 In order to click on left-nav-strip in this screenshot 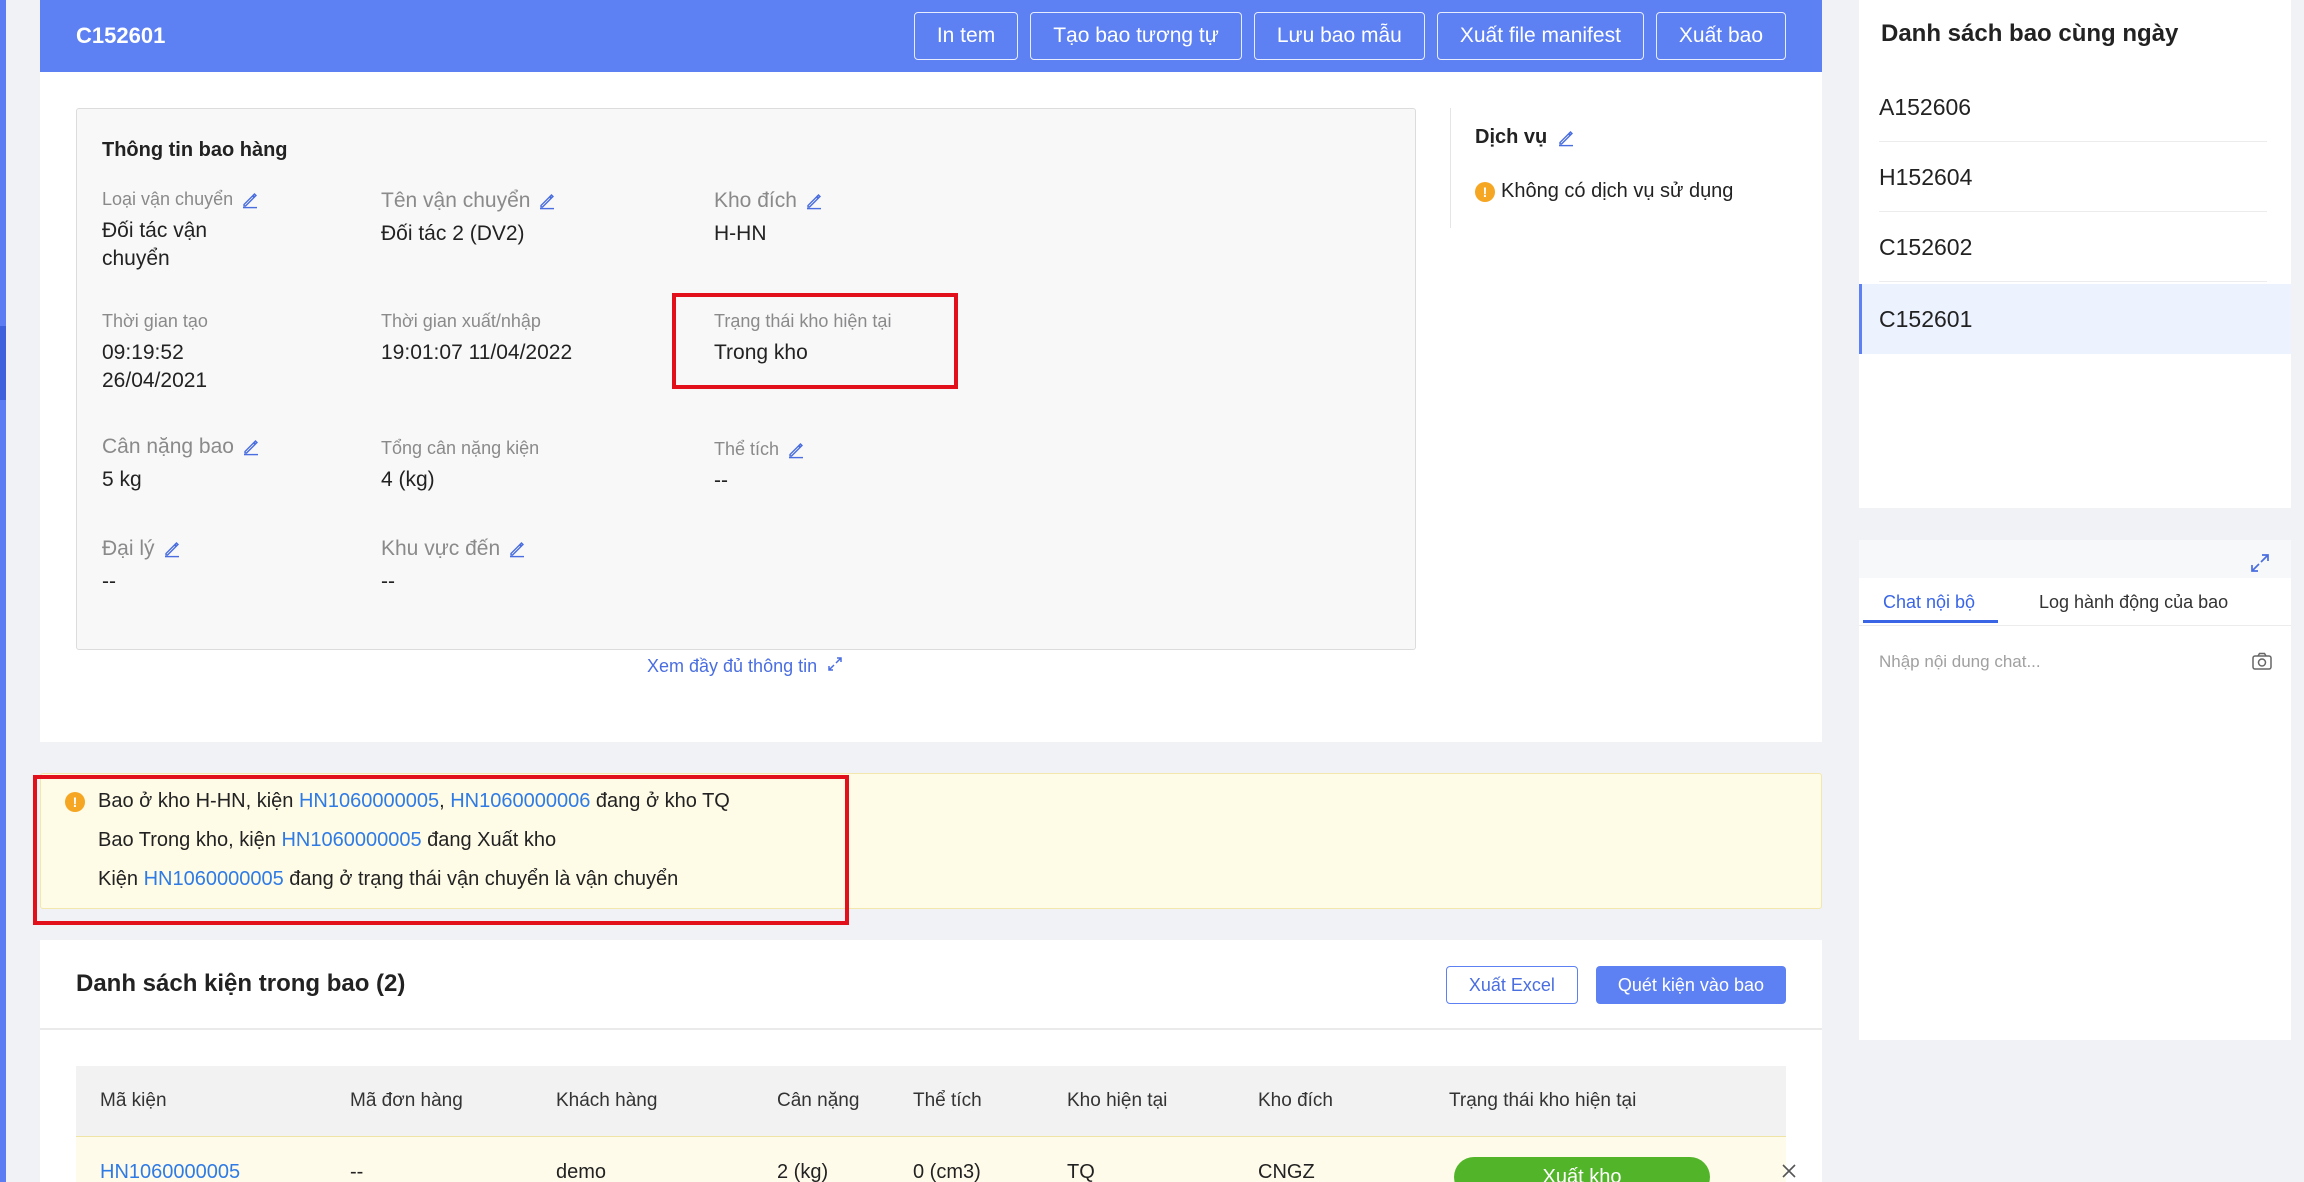, I will do `click(3, 591)`.